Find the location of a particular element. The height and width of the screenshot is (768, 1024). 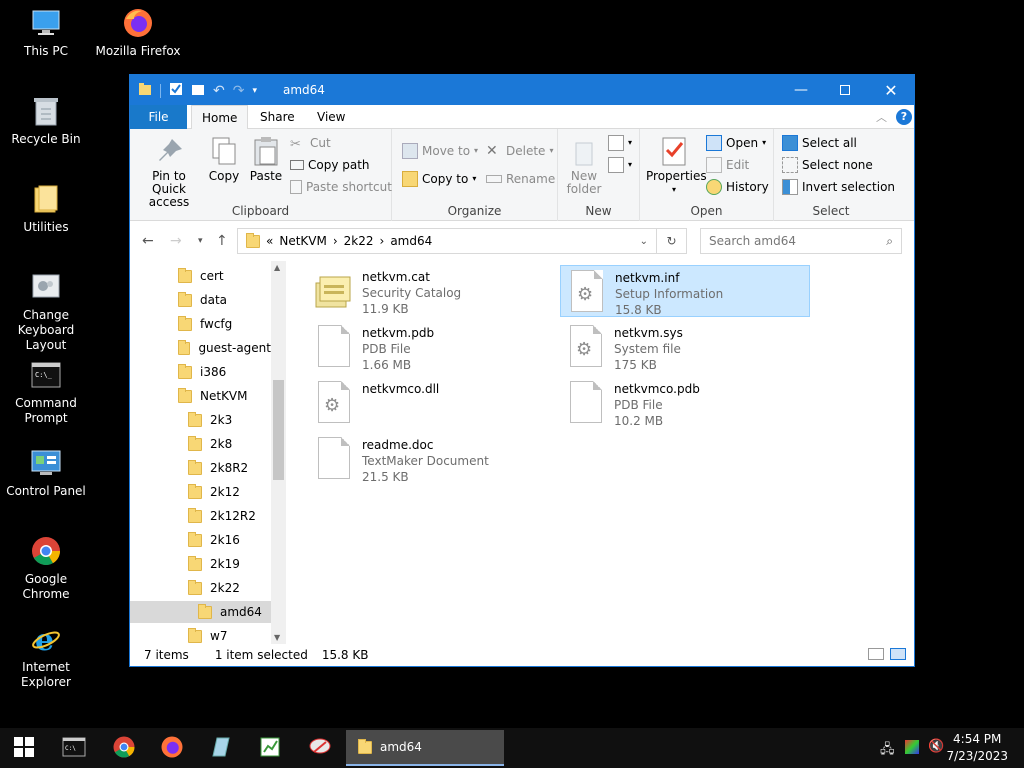

nav-item: 2k22 is located at coordinates (200, 588).